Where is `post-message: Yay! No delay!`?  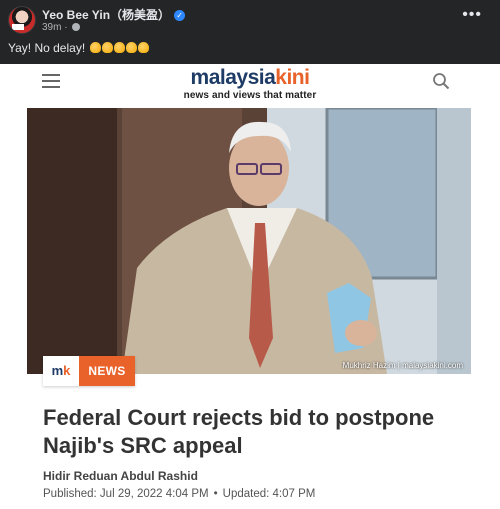
post-message: Yay! No delay! is located at coordinates (47, 48).